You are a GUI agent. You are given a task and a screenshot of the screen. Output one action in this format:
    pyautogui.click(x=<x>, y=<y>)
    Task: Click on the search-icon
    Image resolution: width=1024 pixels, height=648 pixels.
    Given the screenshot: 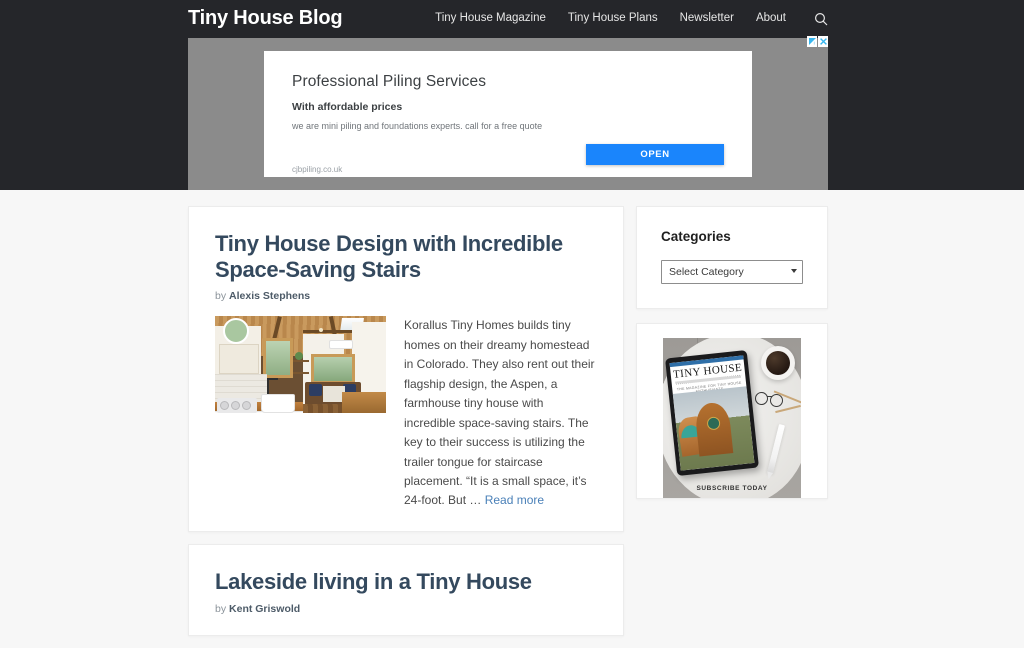 What is the action you would take?
    pyautogui.click(x=821, y=19)
    